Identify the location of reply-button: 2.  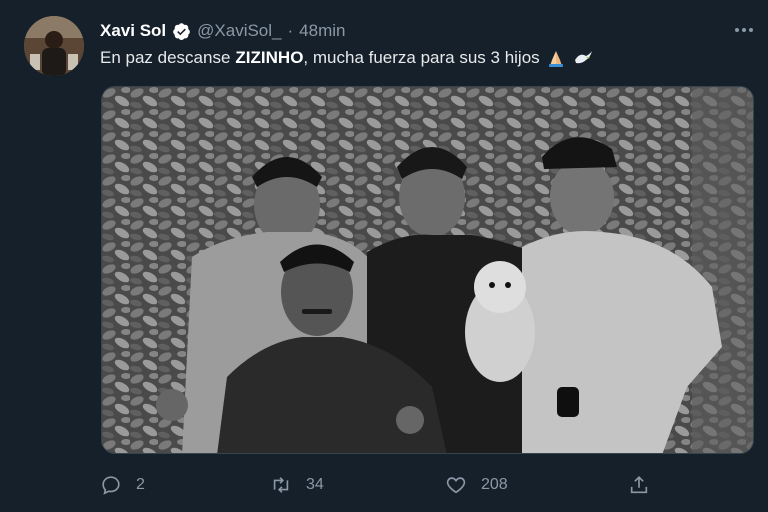
(122, 485).